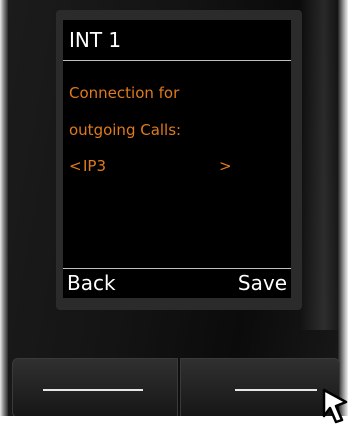  I want to click on display-key-row, so click(174, 388).